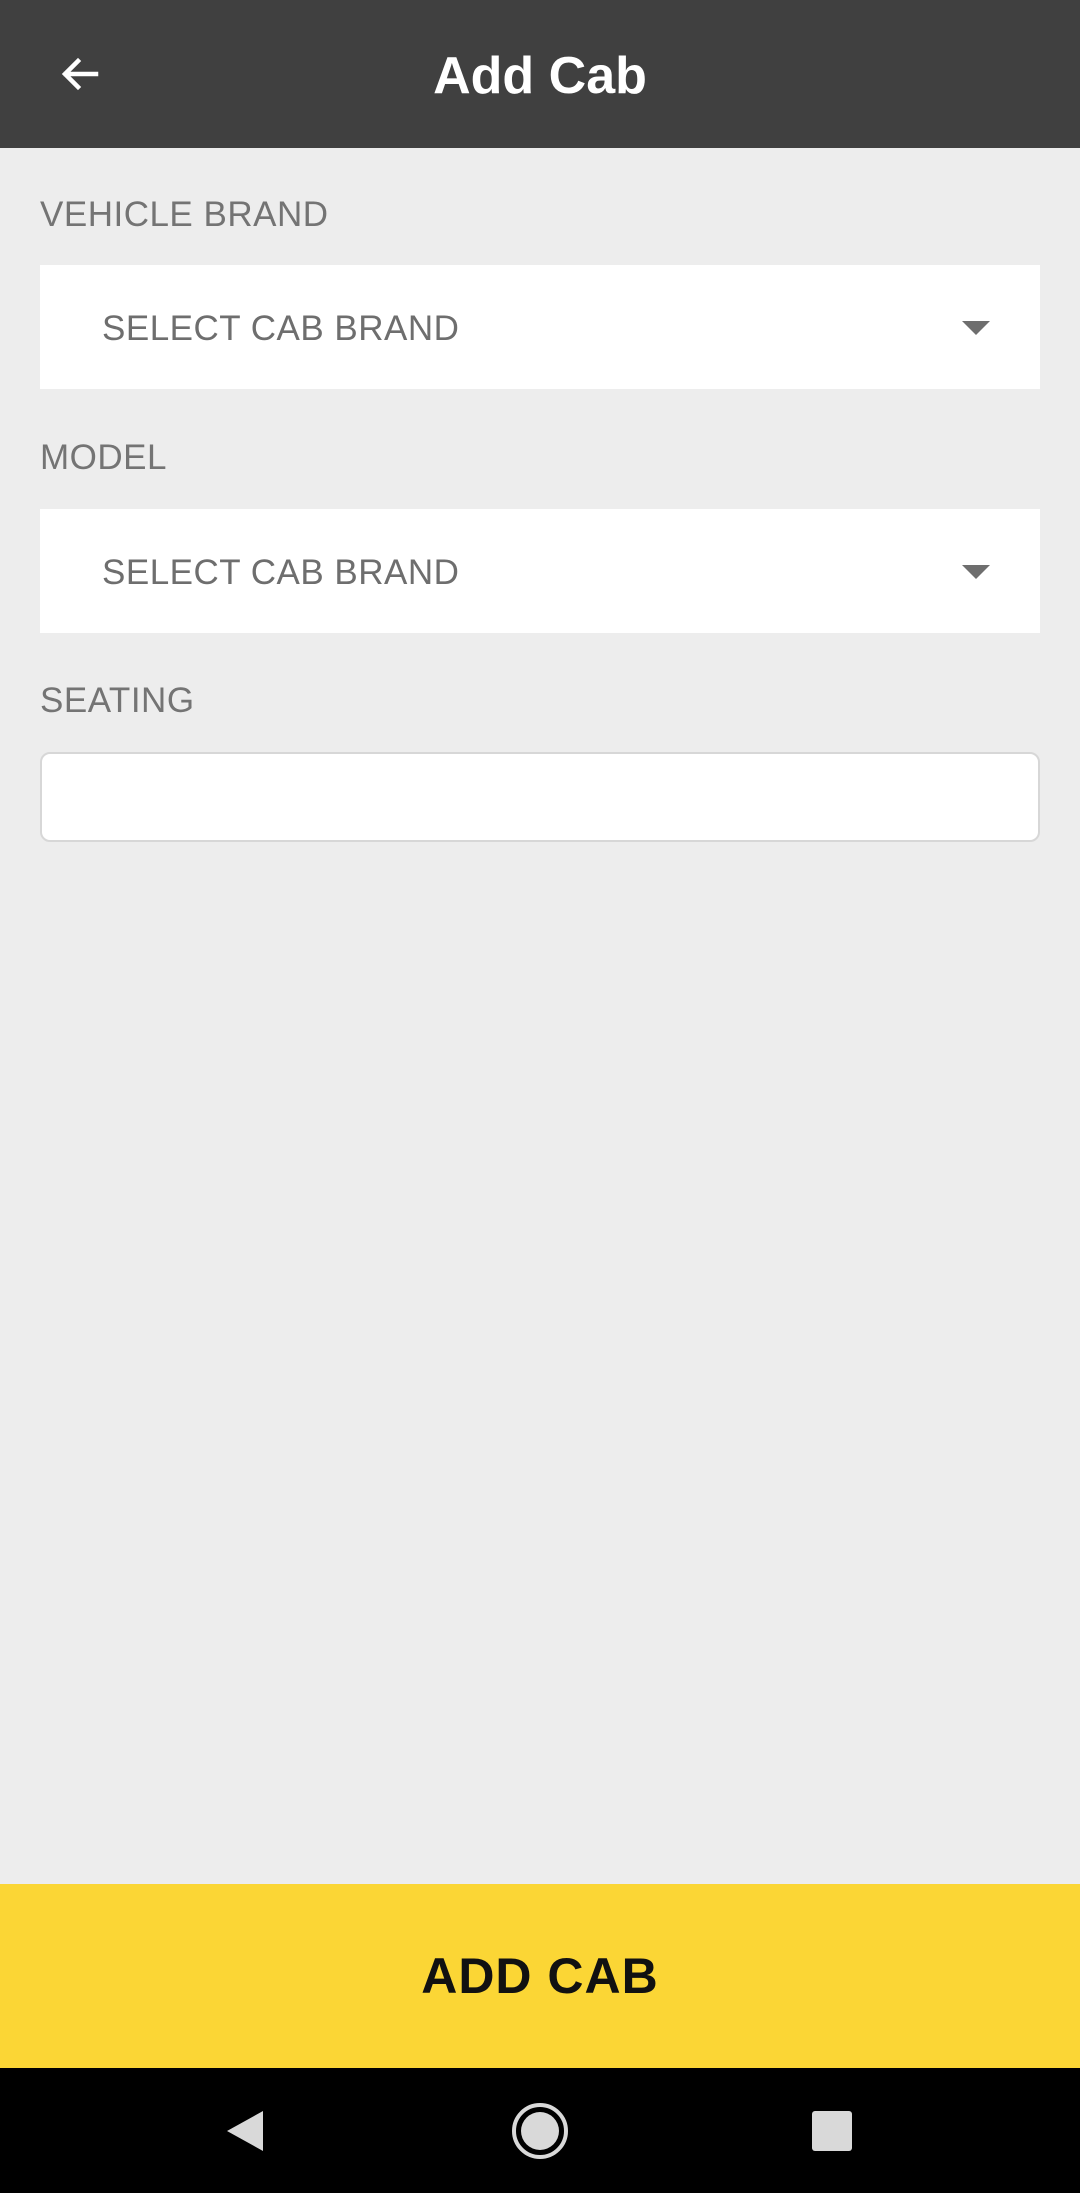 The height and width of the screenshot is (2193, 1080). Describe the element at coordinates (184, 214) in the screenshot. I see `vehicle-brand-label: VEHICLE BRAND` at that location.